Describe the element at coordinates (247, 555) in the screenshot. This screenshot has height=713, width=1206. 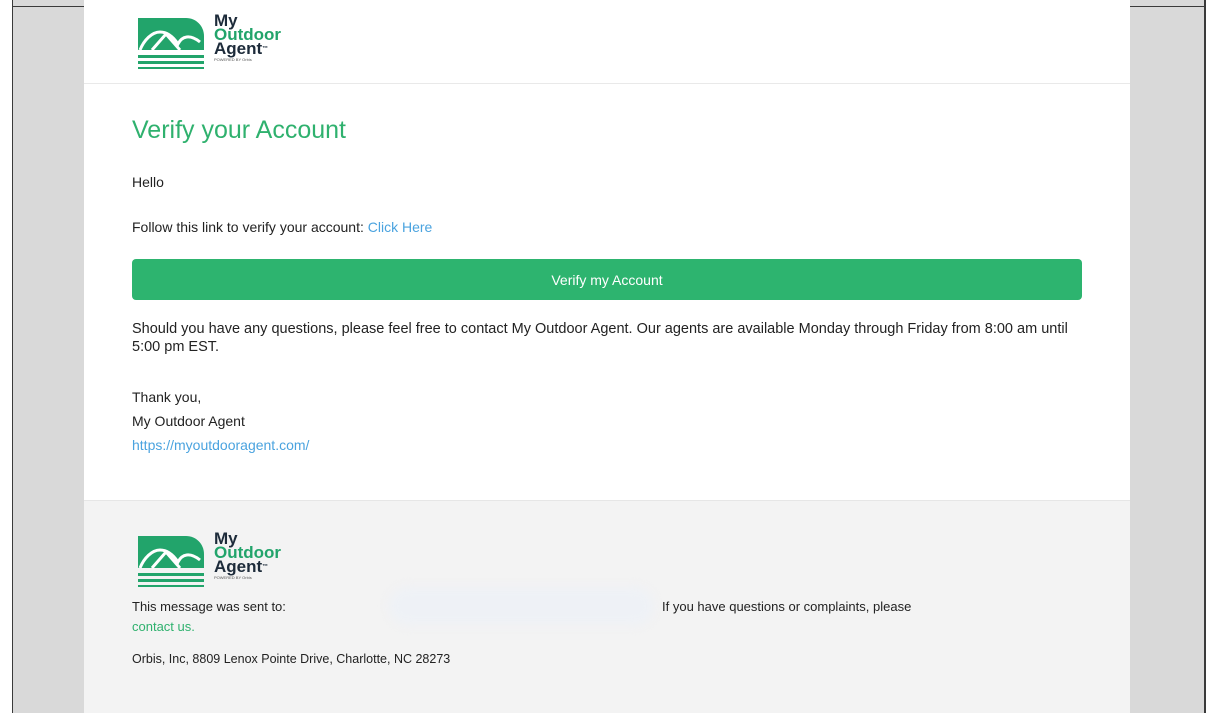
I see `footer-brand-wordmark: My Outdoor Agent™ POWERED BY Orbis` at that location.